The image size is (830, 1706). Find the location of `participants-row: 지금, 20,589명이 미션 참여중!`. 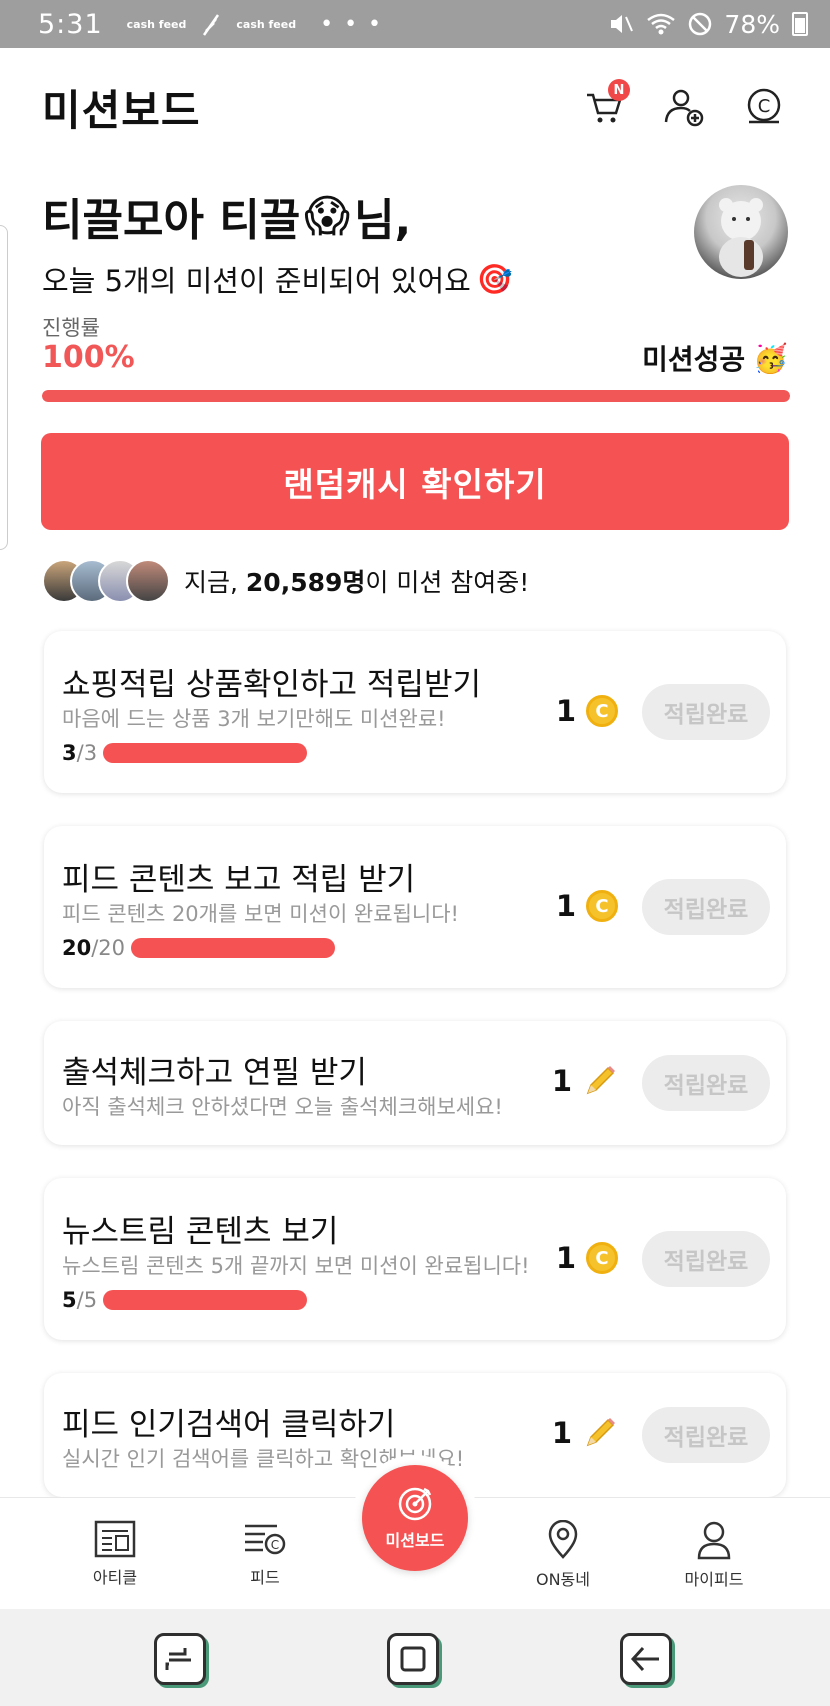

participants-row: 지금, 20,589명이 미션 참여중! is located at coordinates (285, 581).